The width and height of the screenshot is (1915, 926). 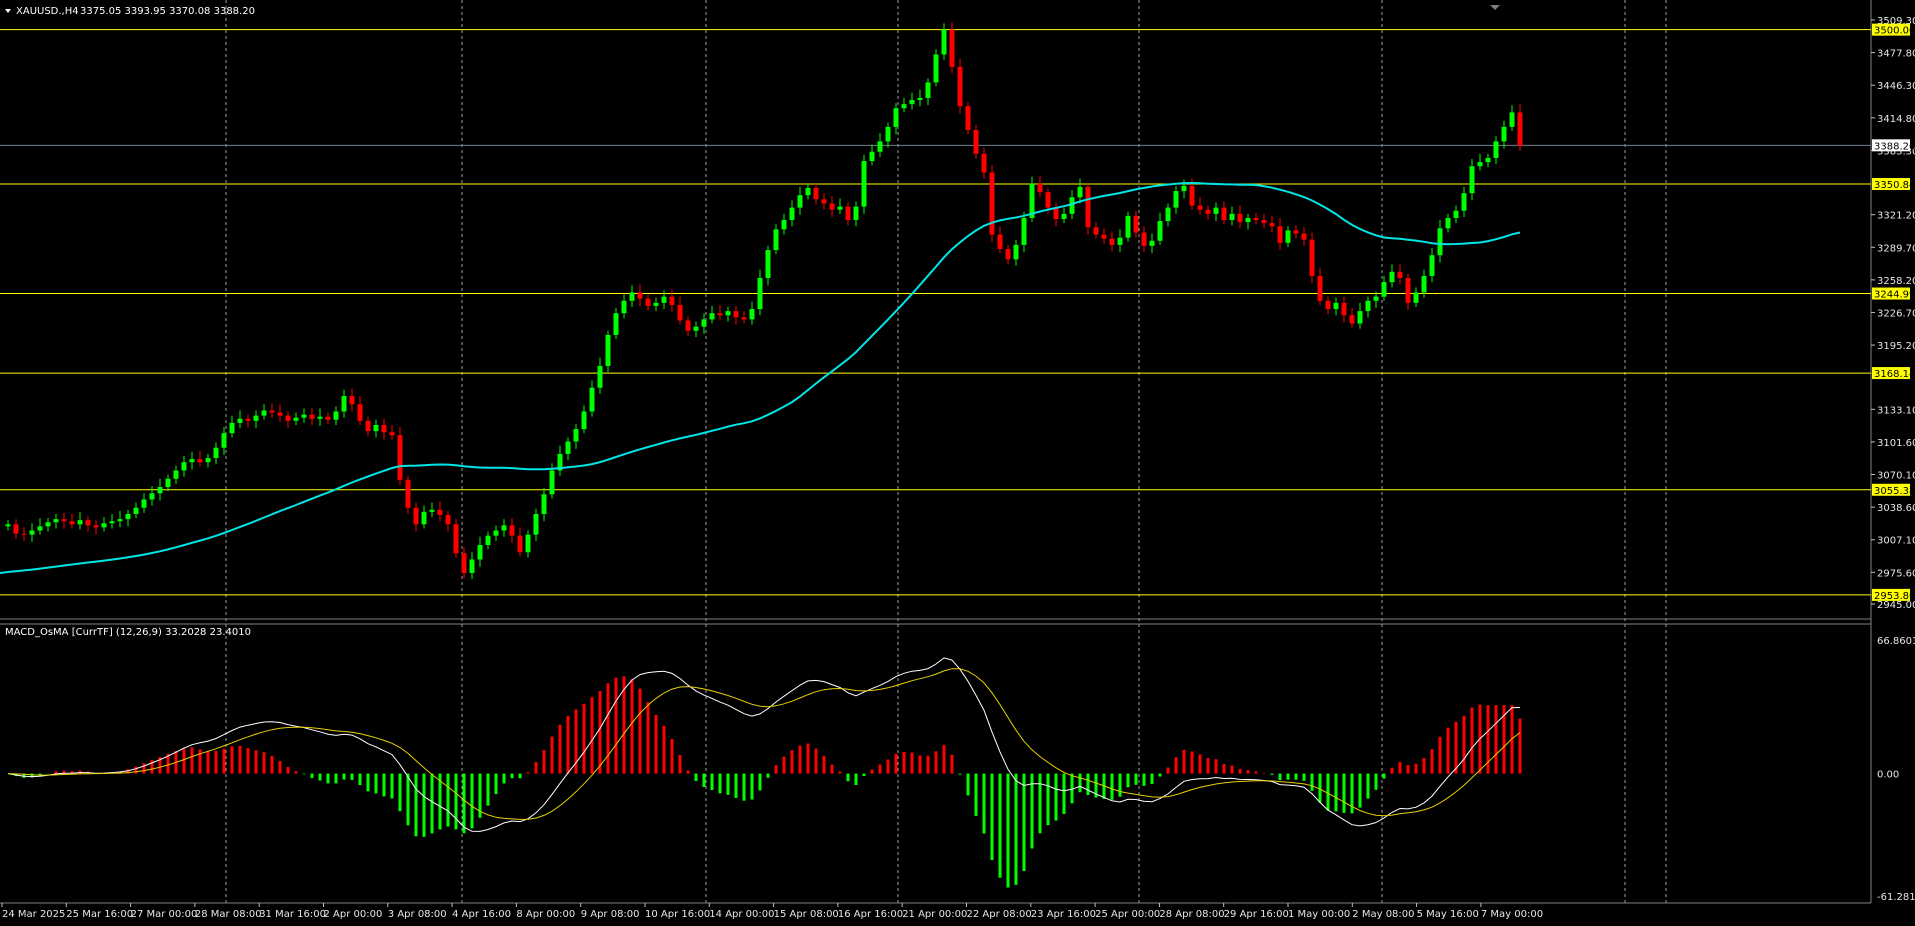 What do you see at coordinates (417, 914) in the screenshot?
I see `time-label: 3 Apr 08:00` at bounding box center [417, 914].